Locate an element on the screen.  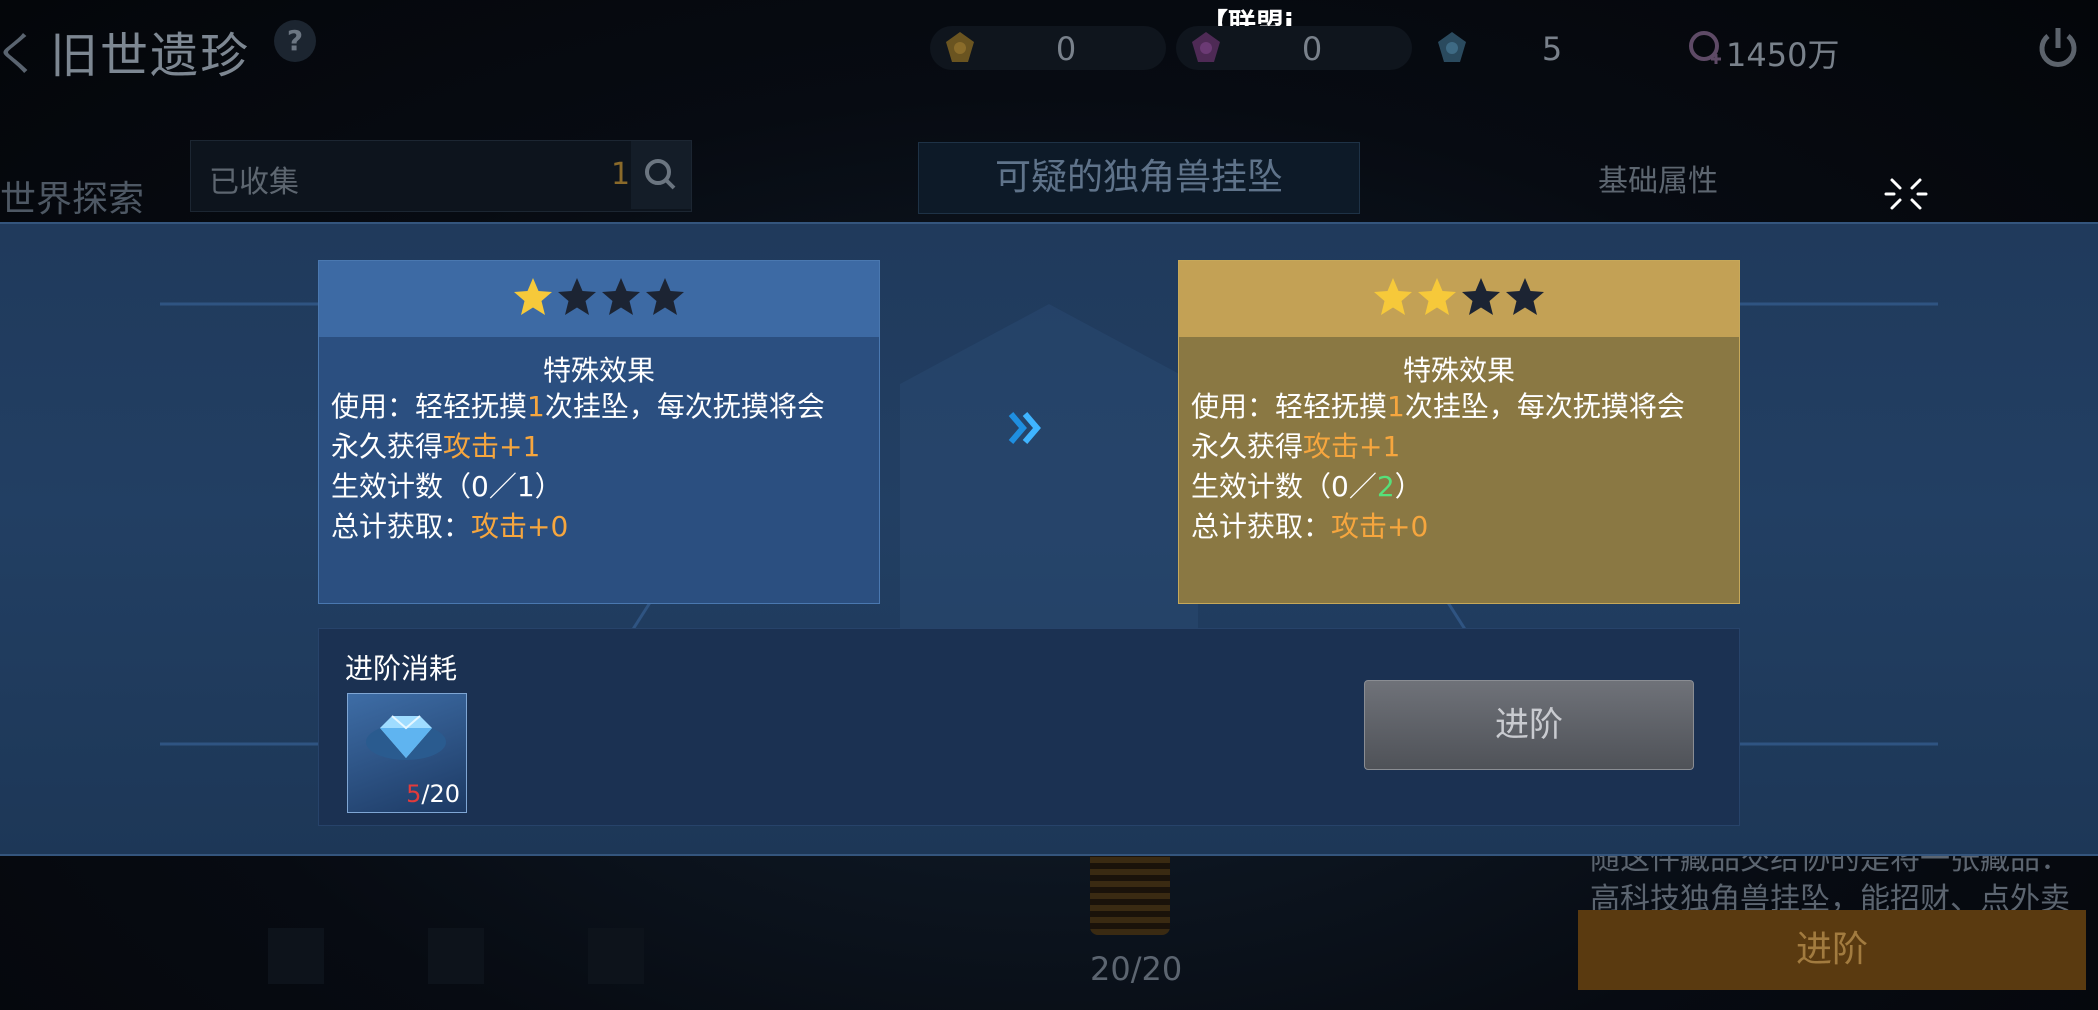
search-icon is located at coordinates (660, 174).